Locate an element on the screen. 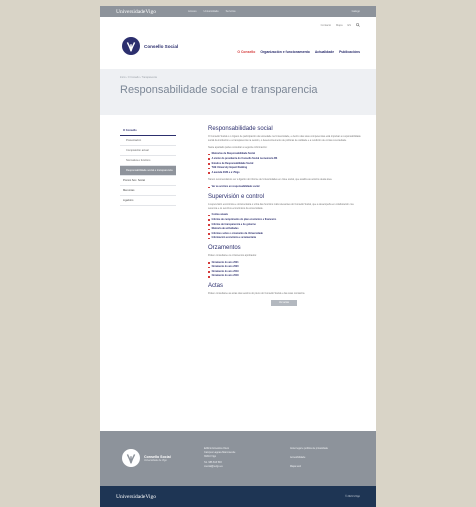 Image resolution: width=476 pixels, height=507 pixels. list-link: Orzamento do ano 2018 is located at coordinates (285, 276).